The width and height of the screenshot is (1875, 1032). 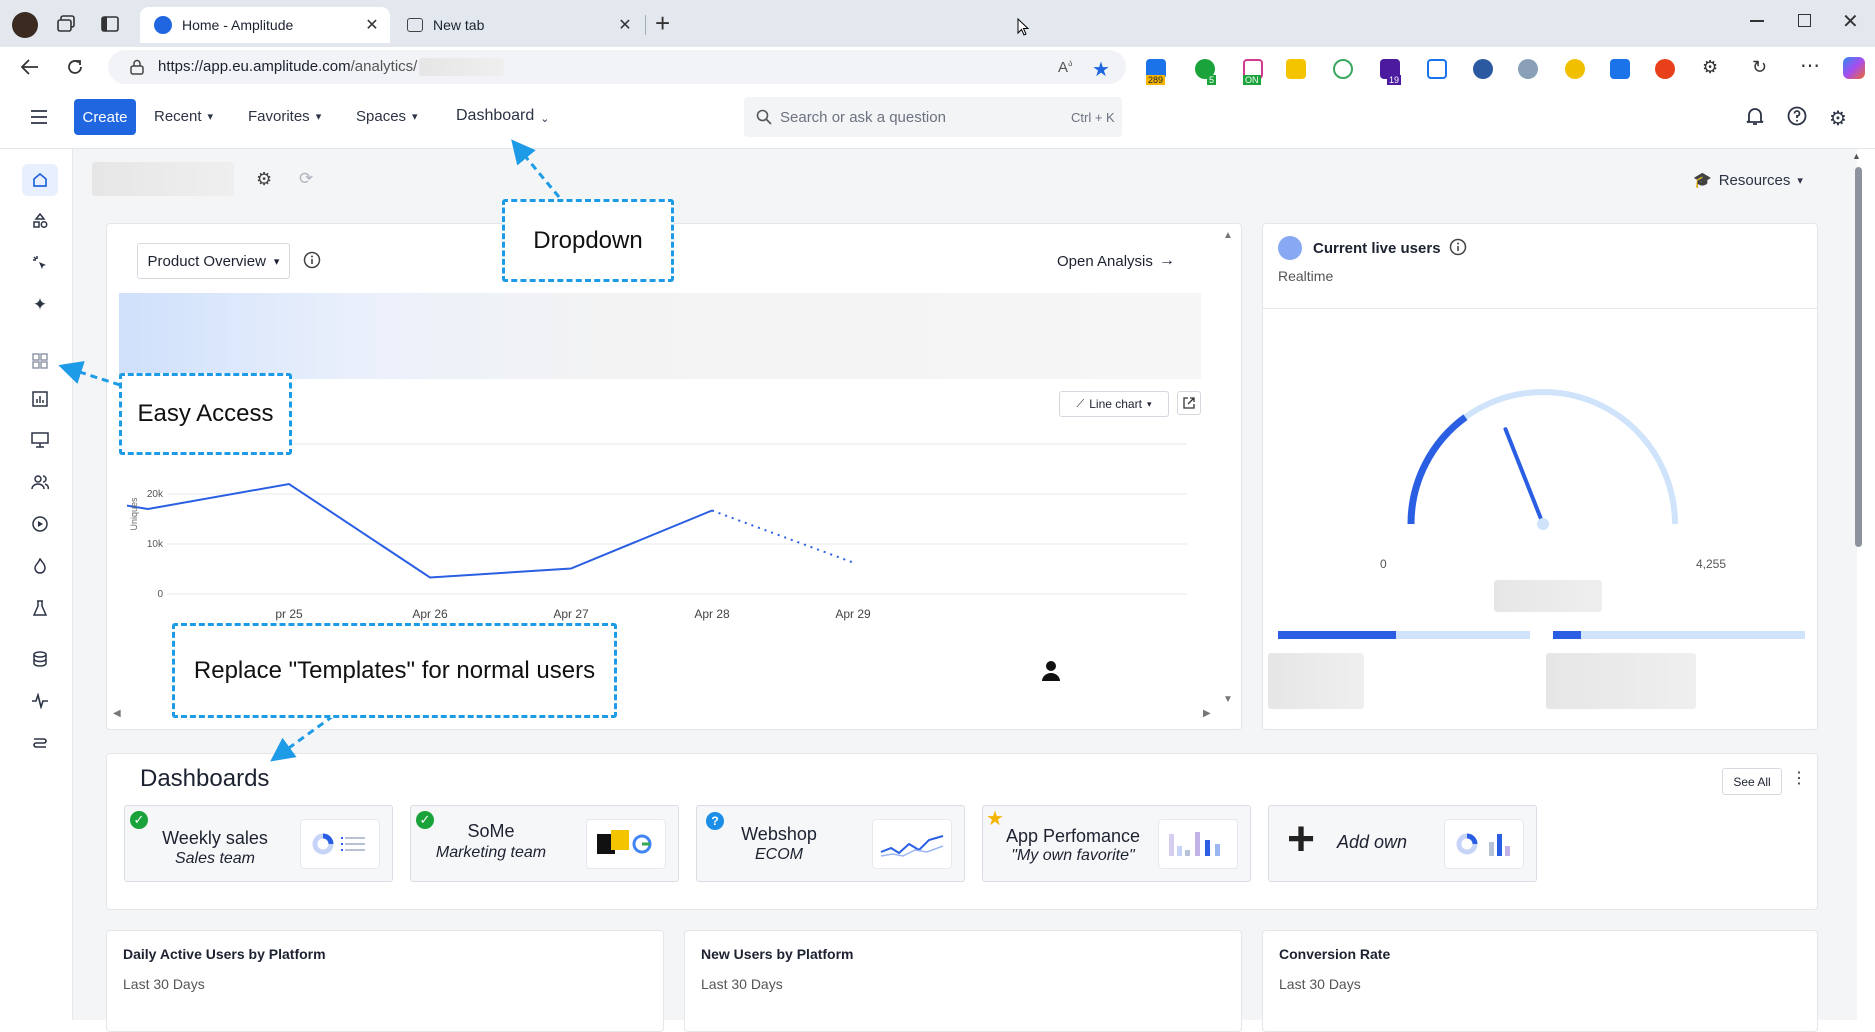 I want to click on replace-templates-annotation: Replace "Templates" for normal users, so click(x=394, y=670).